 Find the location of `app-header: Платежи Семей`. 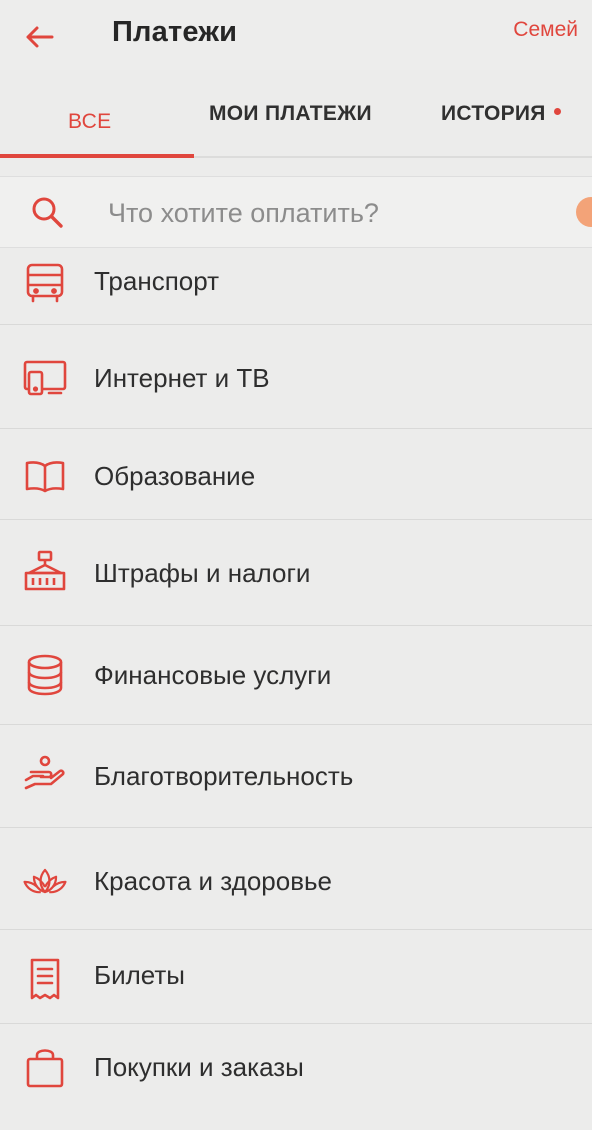

app-header: Платежи Семей is located at coordinates (296, 35).